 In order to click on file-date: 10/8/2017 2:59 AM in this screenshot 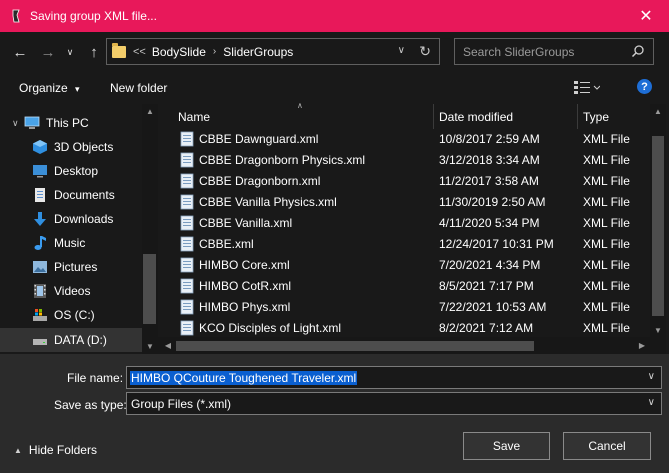, I will do `click(489, 139)`.